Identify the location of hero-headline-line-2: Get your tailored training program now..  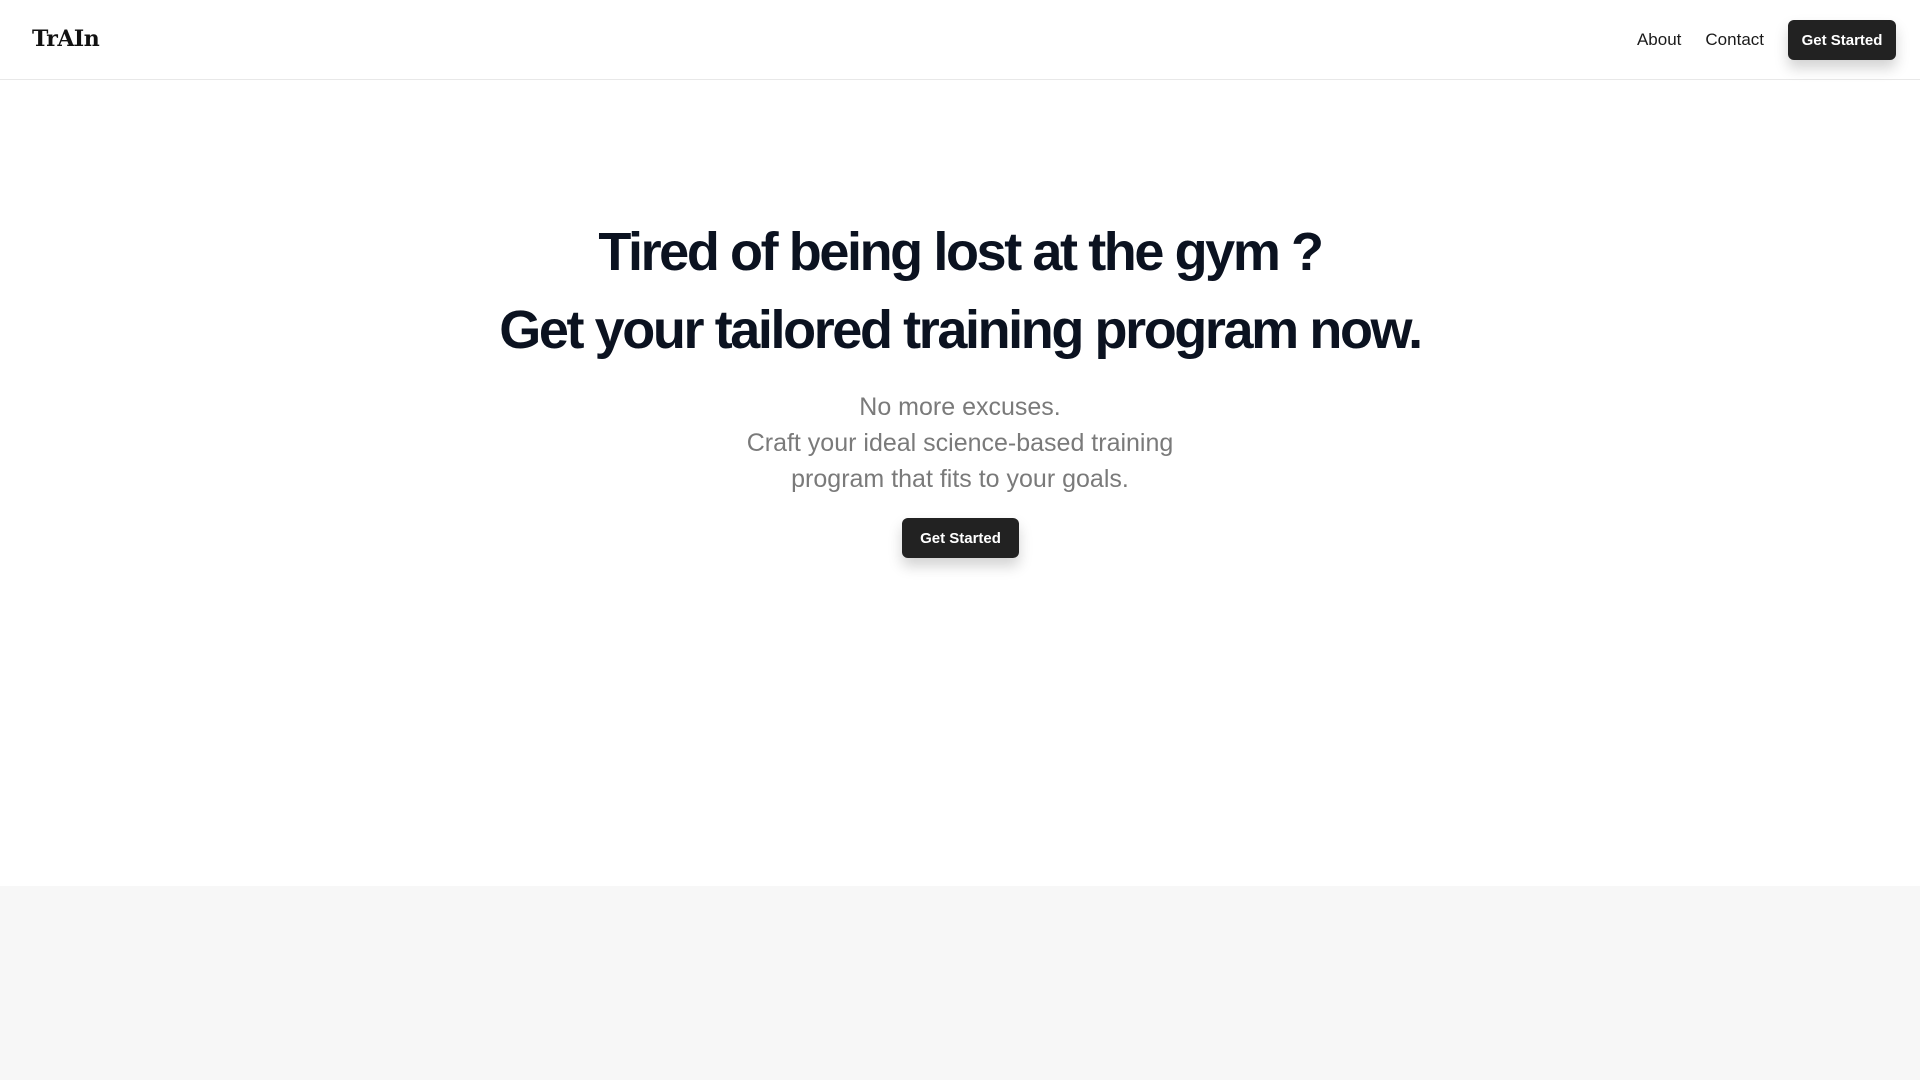
(961, 330).